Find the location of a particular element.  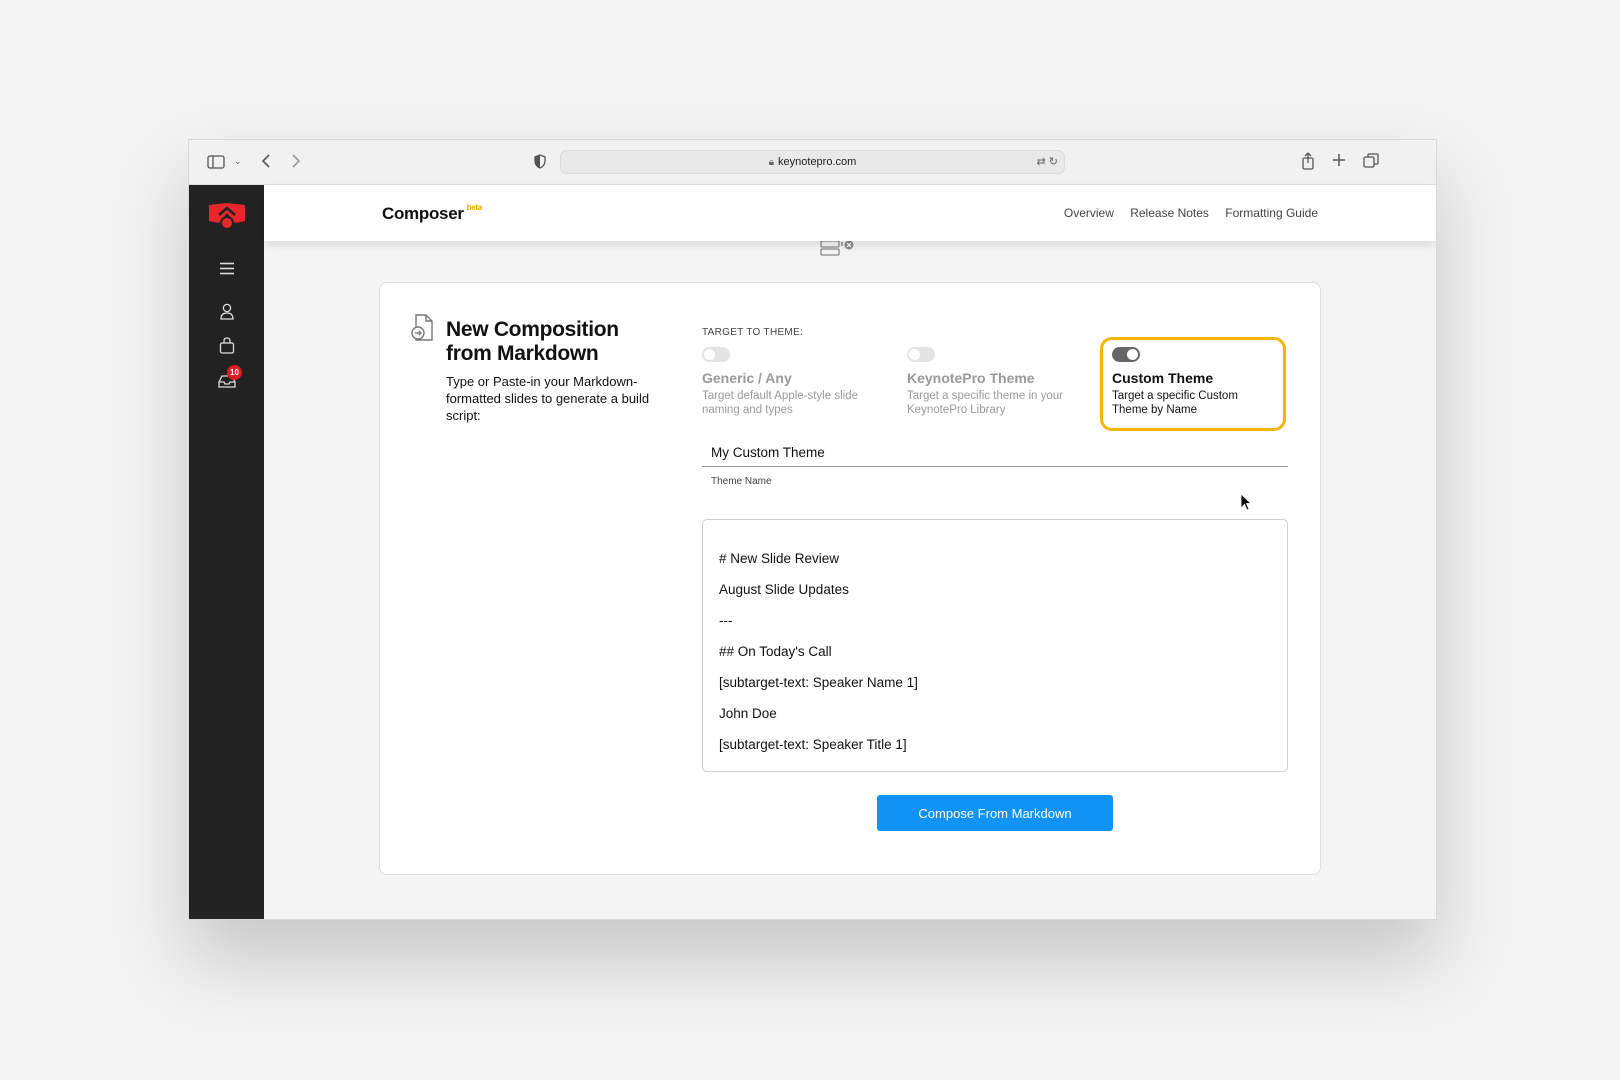

document-import-icon is located at coordinates (422, 330).